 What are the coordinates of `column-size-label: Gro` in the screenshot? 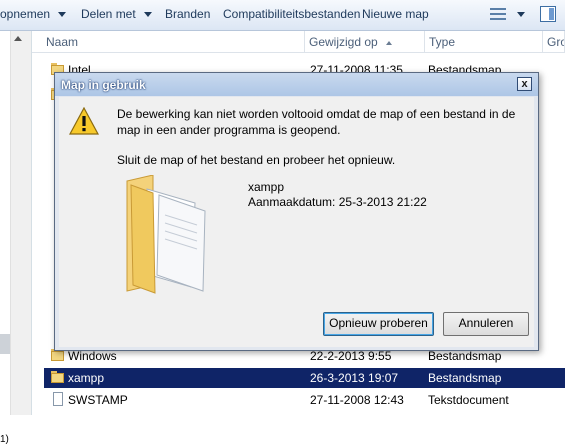 It's located at (555, 42).